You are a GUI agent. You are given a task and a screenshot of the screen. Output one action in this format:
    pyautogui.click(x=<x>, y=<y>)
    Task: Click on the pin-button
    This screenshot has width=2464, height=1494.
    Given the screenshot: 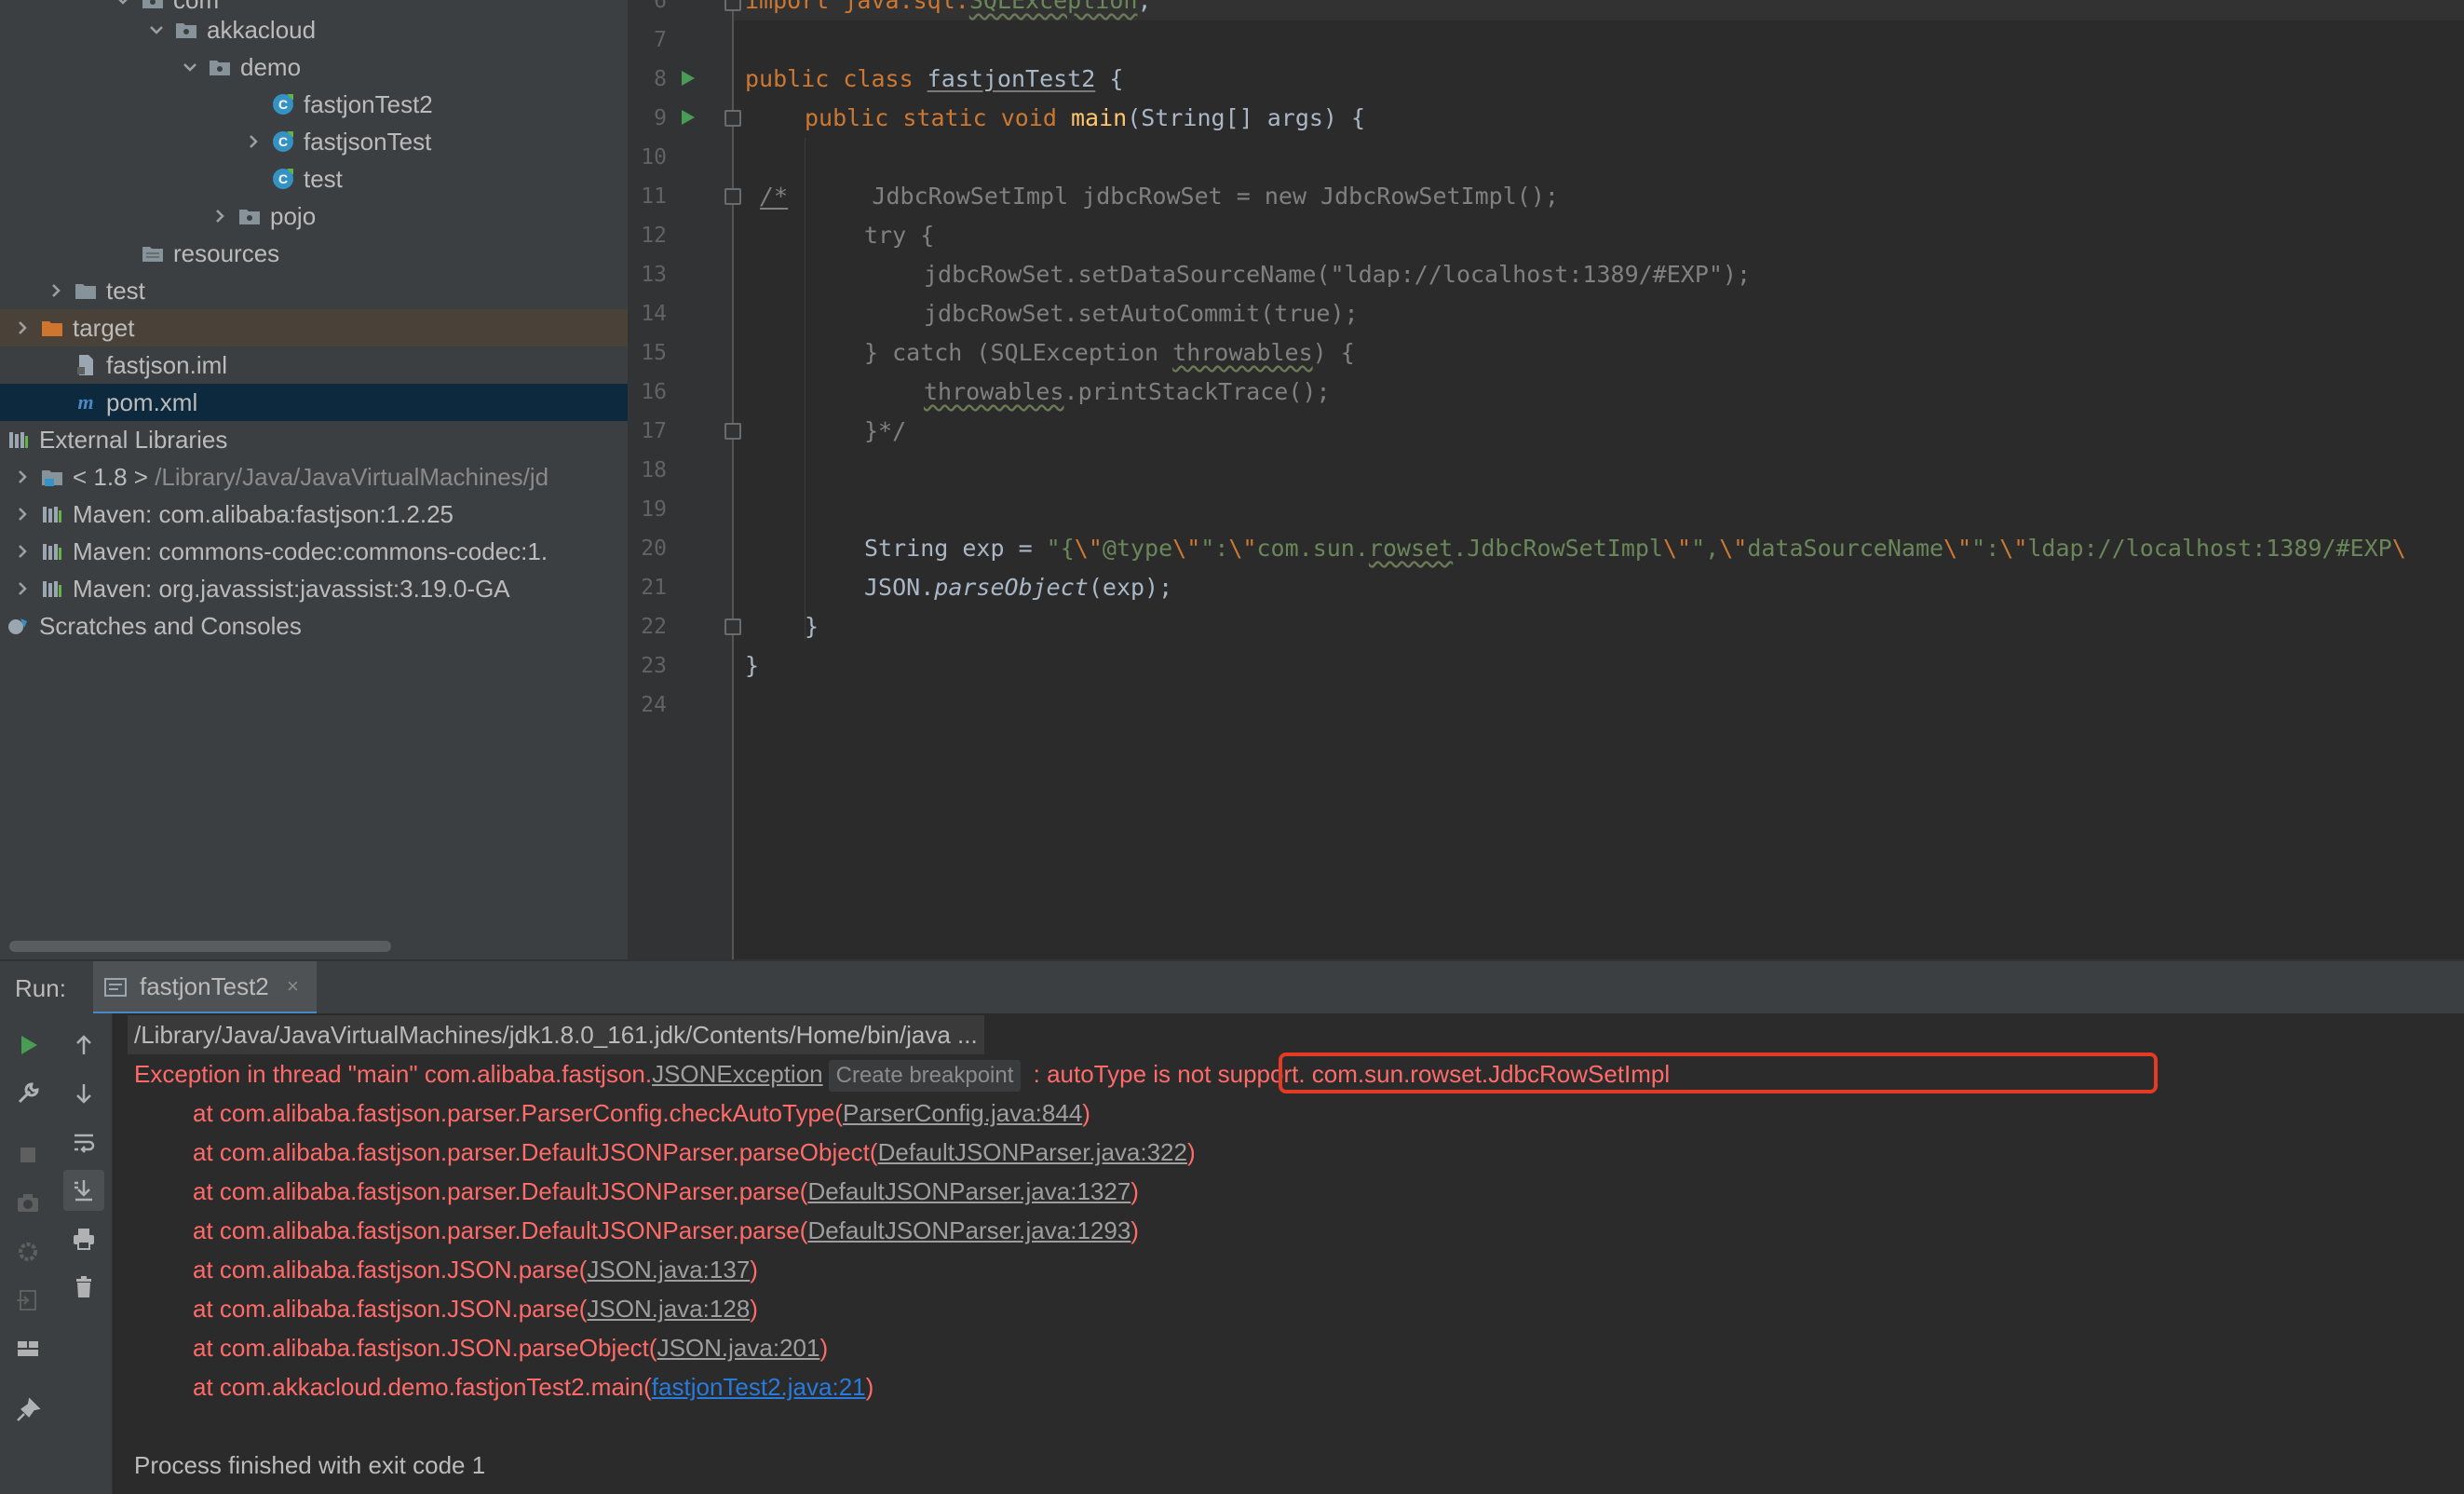 What is the action you would take?
    pyautogui.click(x=28, y=1410)
    